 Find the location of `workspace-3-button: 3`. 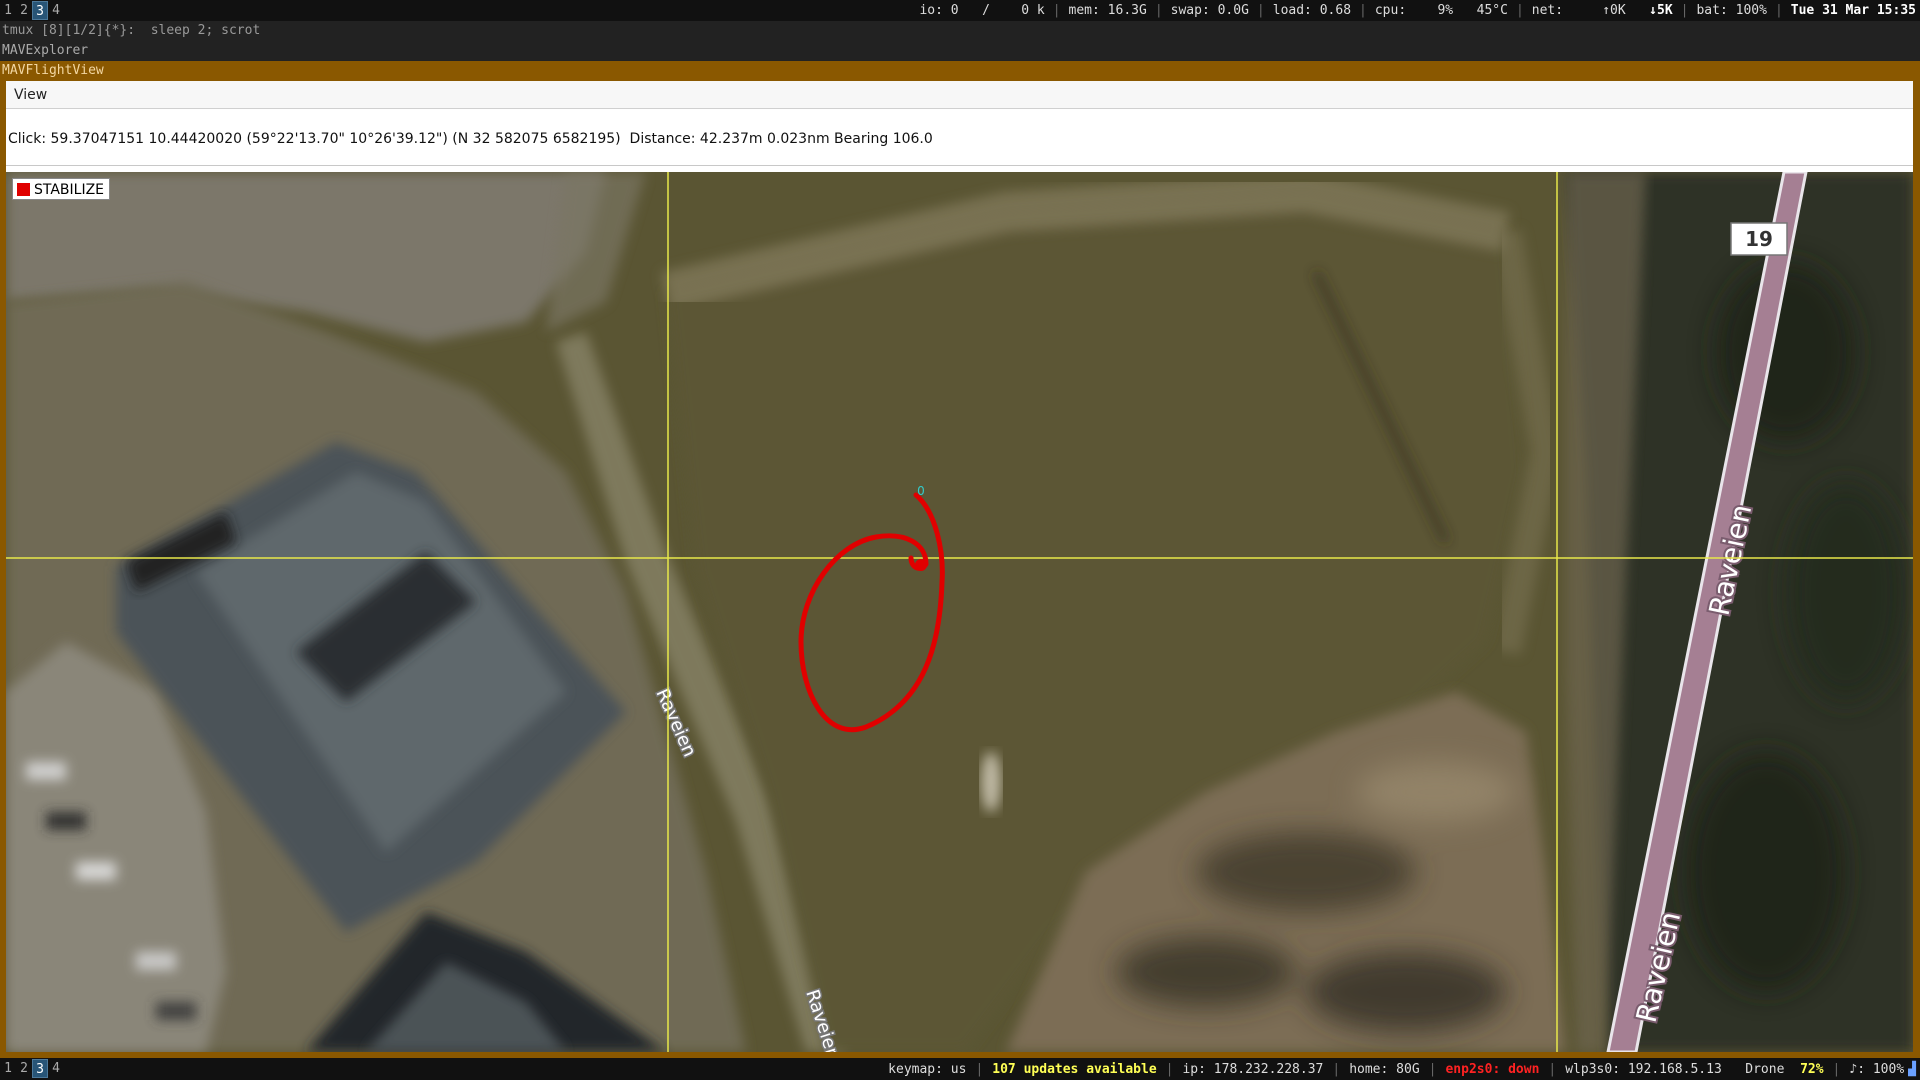

workspace-3-button: 3 is located at coordinates (40, 10).